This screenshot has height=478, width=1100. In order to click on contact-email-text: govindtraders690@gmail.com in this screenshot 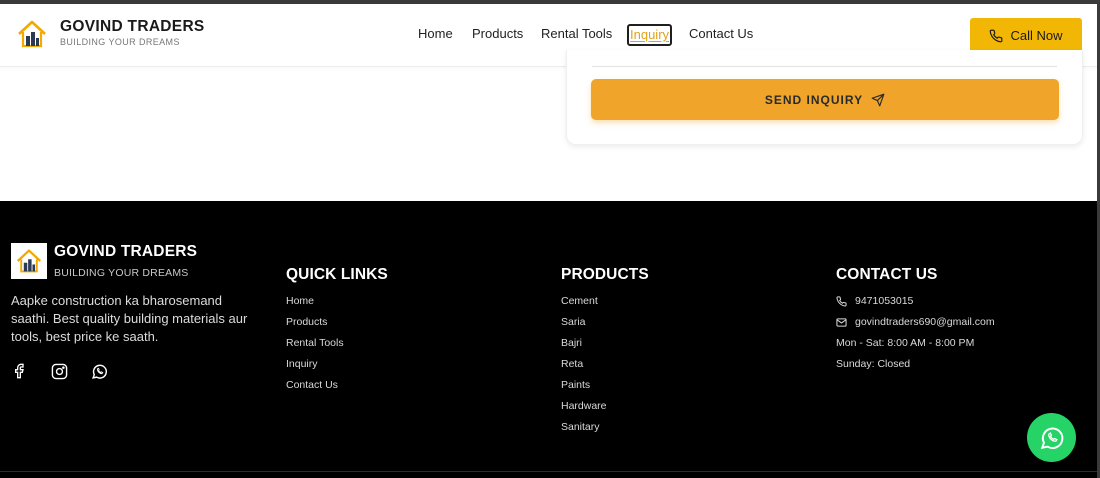, I will do `click(925, 322)`.